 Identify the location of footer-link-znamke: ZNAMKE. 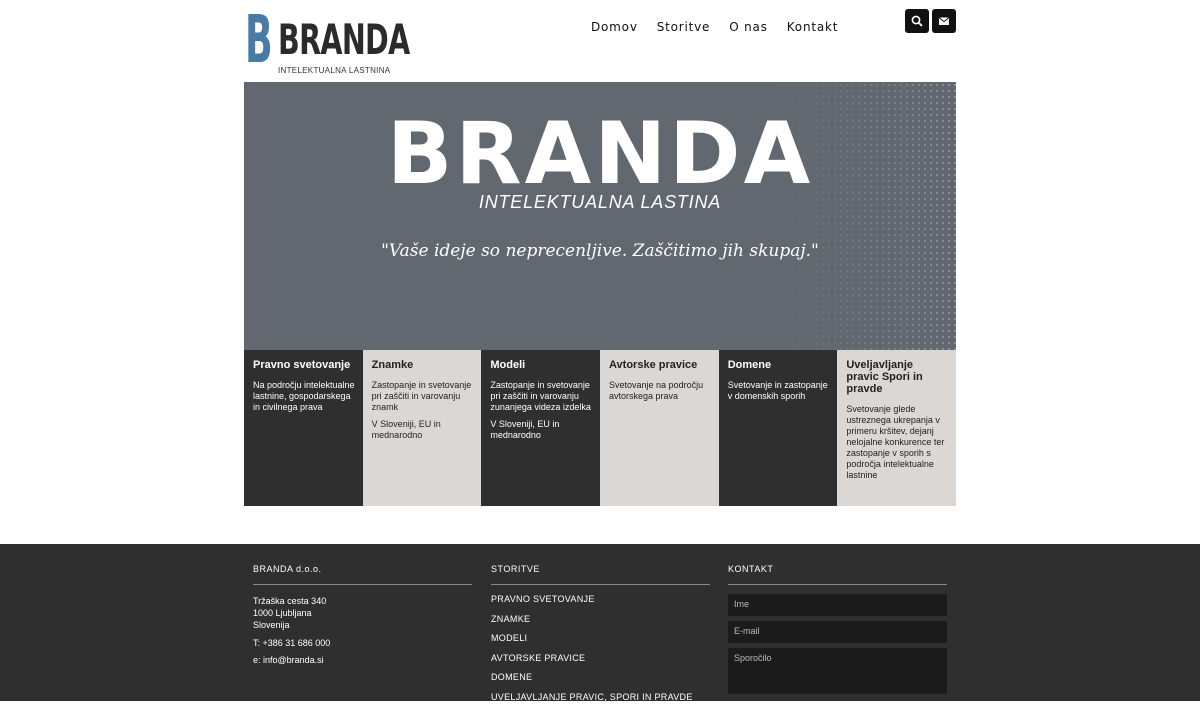
(600, 624).